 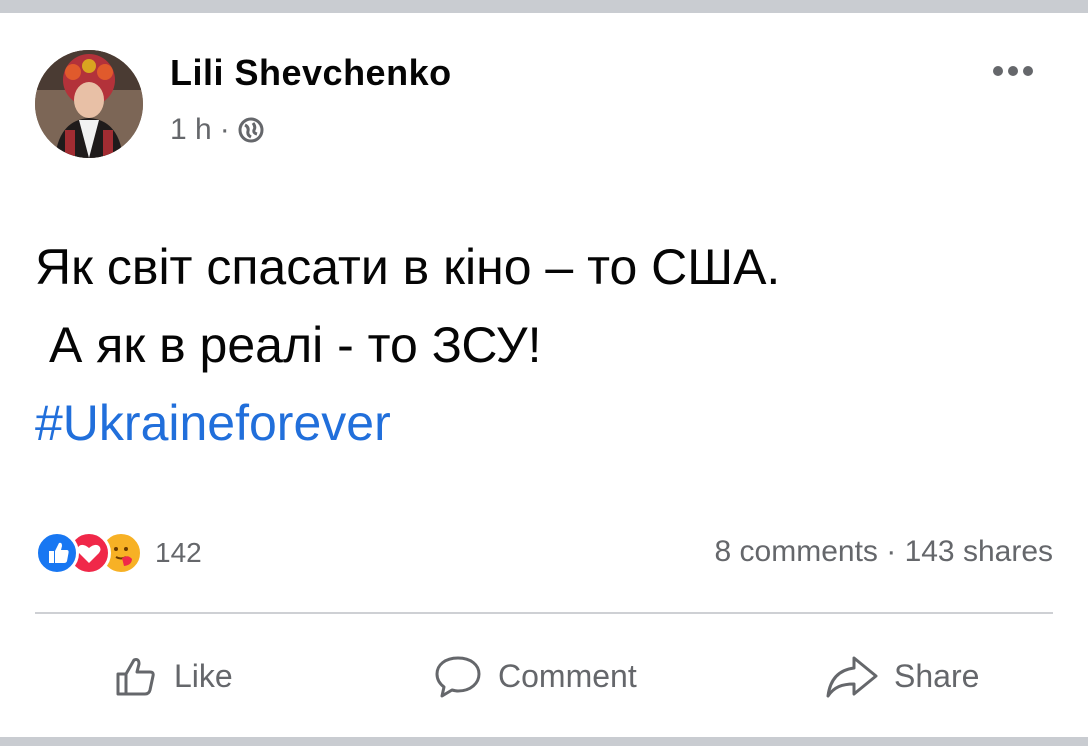 What do you see at coordinates (178, 552) in the screenshot?
I see `reaction-count: 142` at bounding box center [178, 552].